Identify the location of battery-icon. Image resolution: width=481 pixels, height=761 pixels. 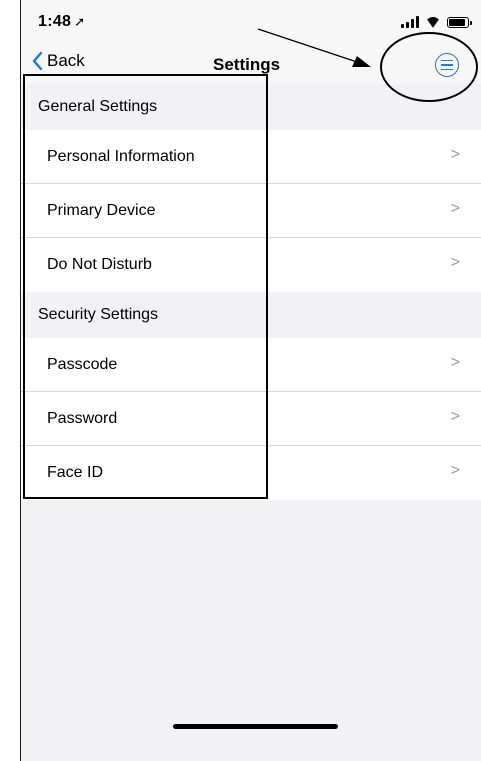
(459, 22).